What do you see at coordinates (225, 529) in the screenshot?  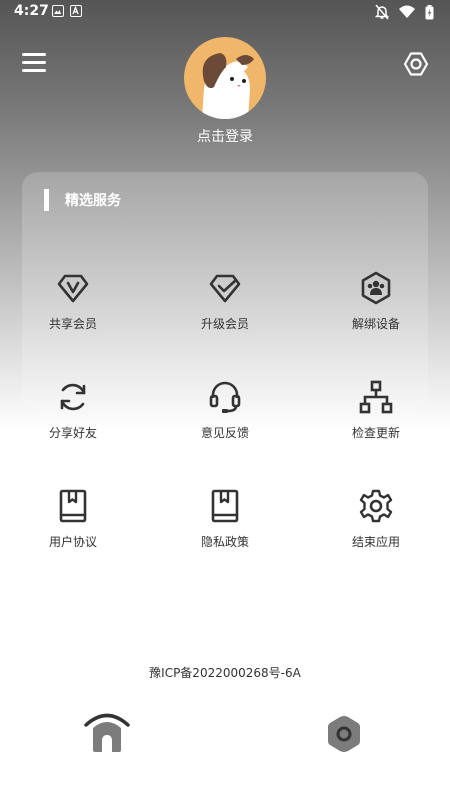 I see `grid-item-privacy-policy: 隐私政策` at bounding box center [225, 529].